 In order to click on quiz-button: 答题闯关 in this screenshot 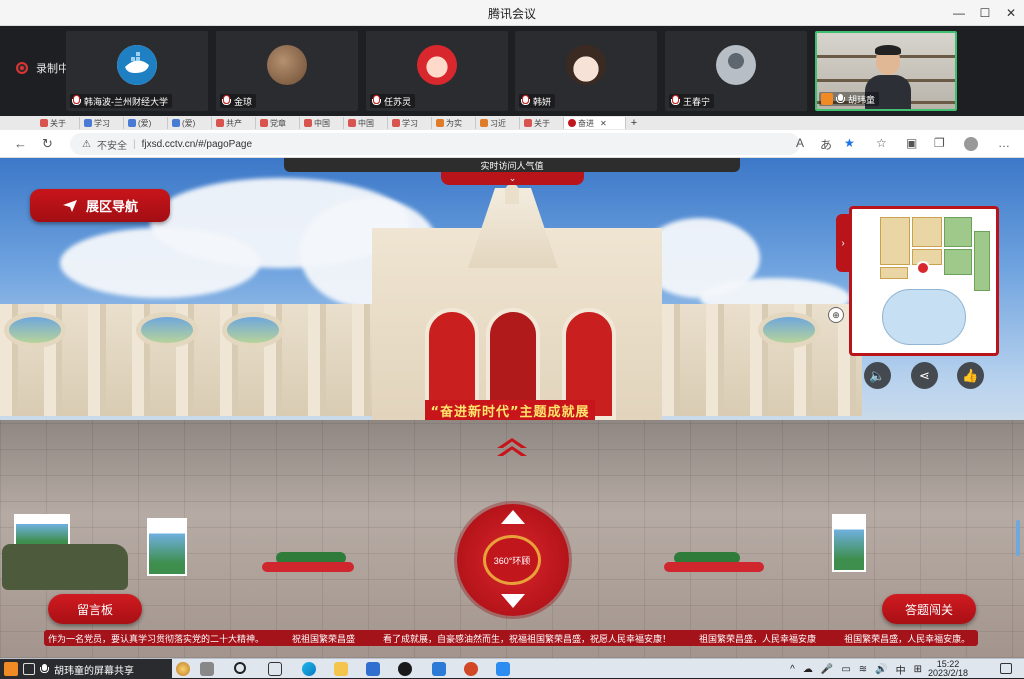, I will do `click(929, 609)`.